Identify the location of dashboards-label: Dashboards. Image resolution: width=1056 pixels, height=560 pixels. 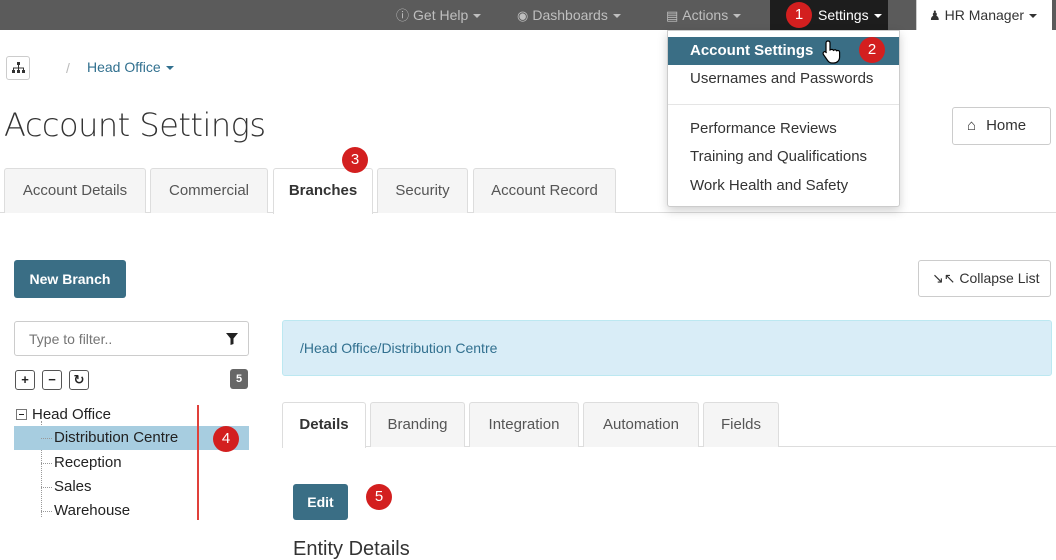
(570, 15).